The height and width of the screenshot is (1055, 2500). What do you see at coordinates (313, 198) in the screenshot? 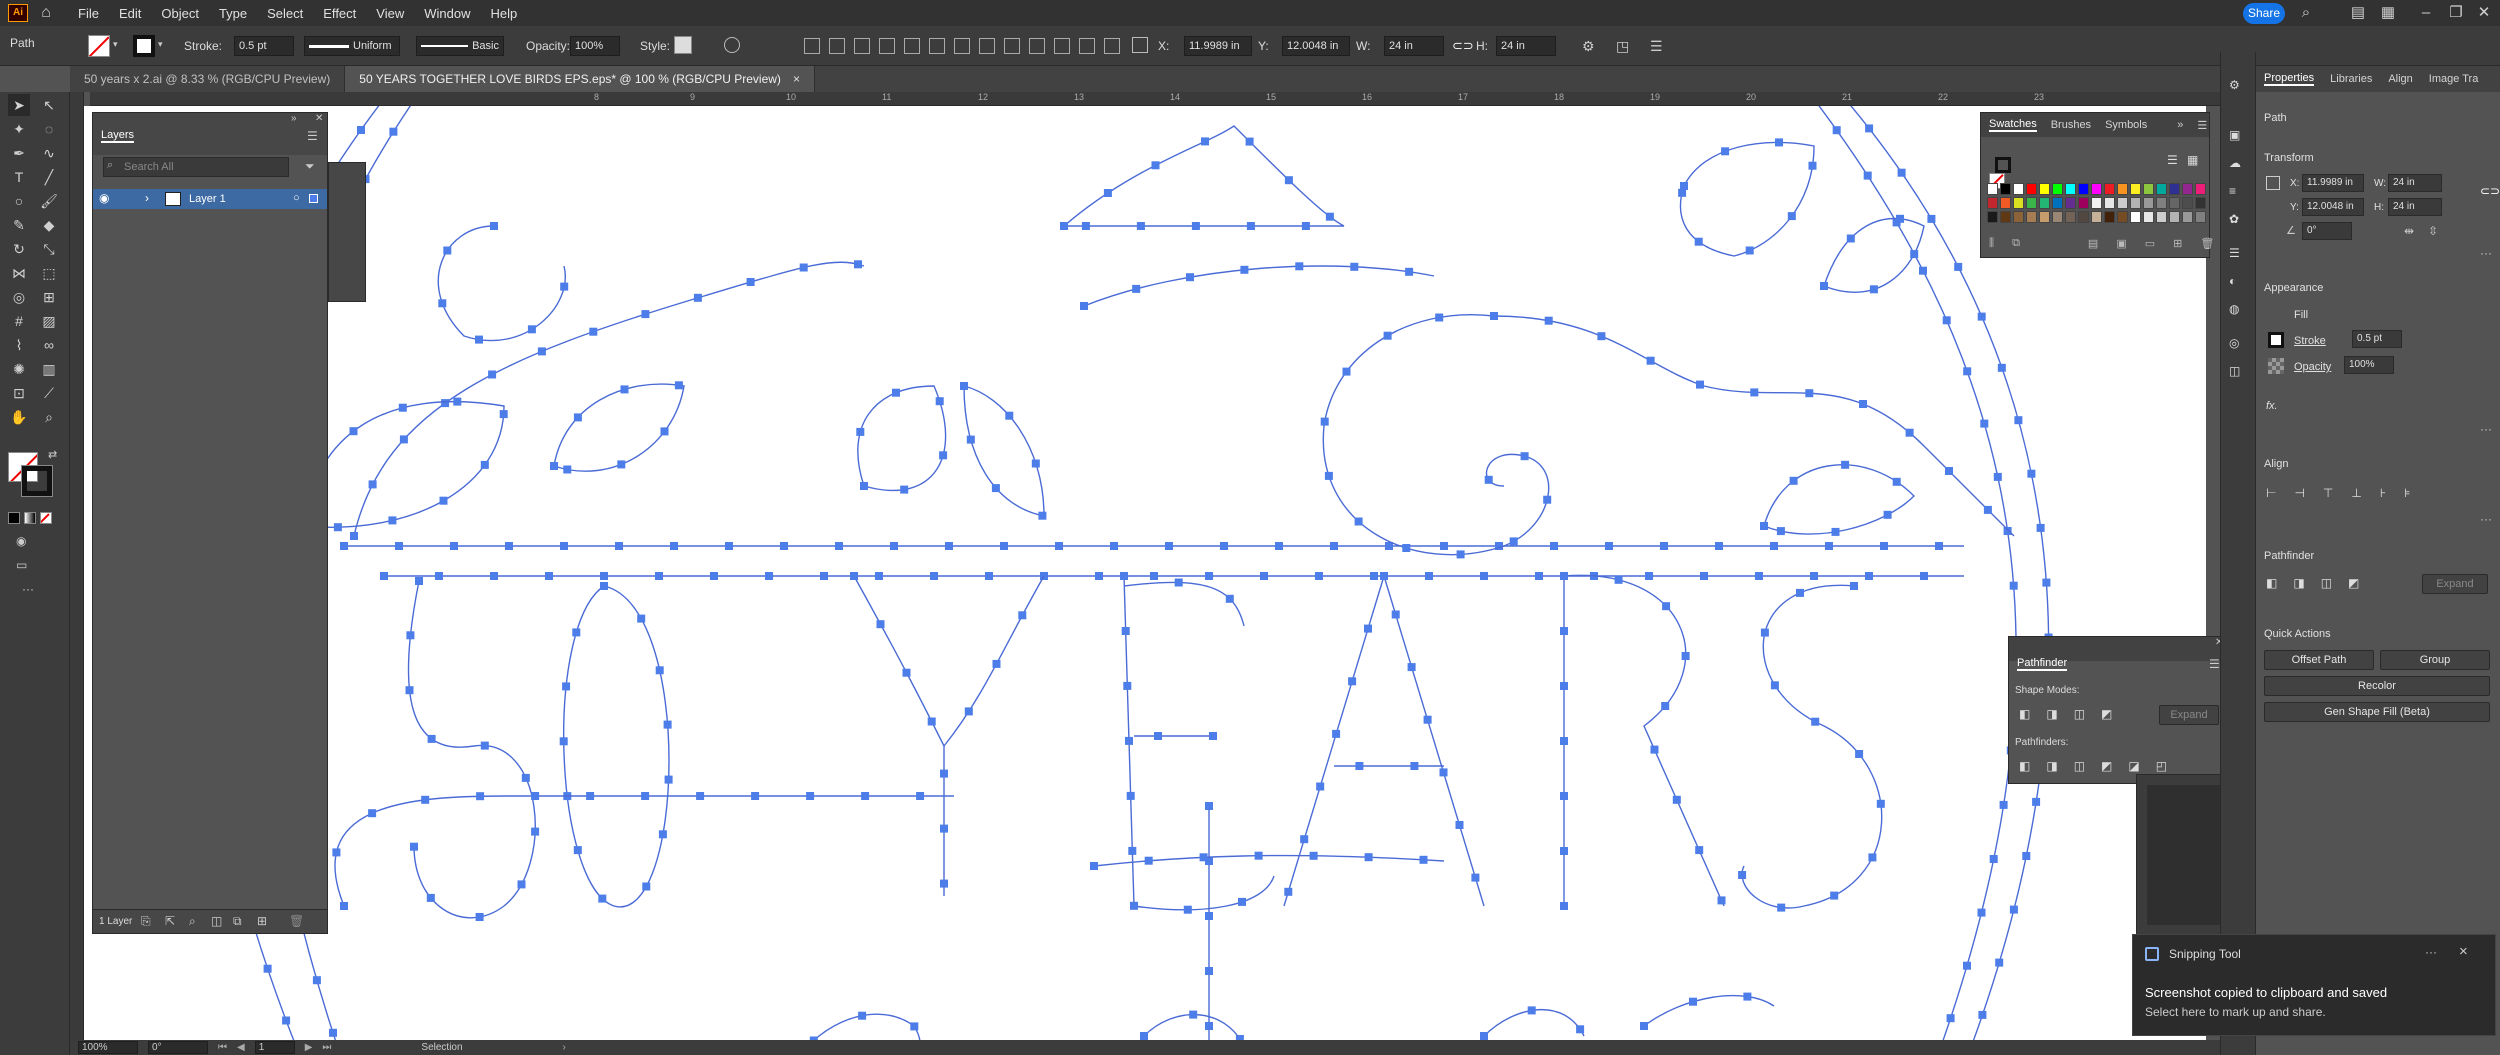
I see `selection-indicator-icon` at bounding box center [313, 198].